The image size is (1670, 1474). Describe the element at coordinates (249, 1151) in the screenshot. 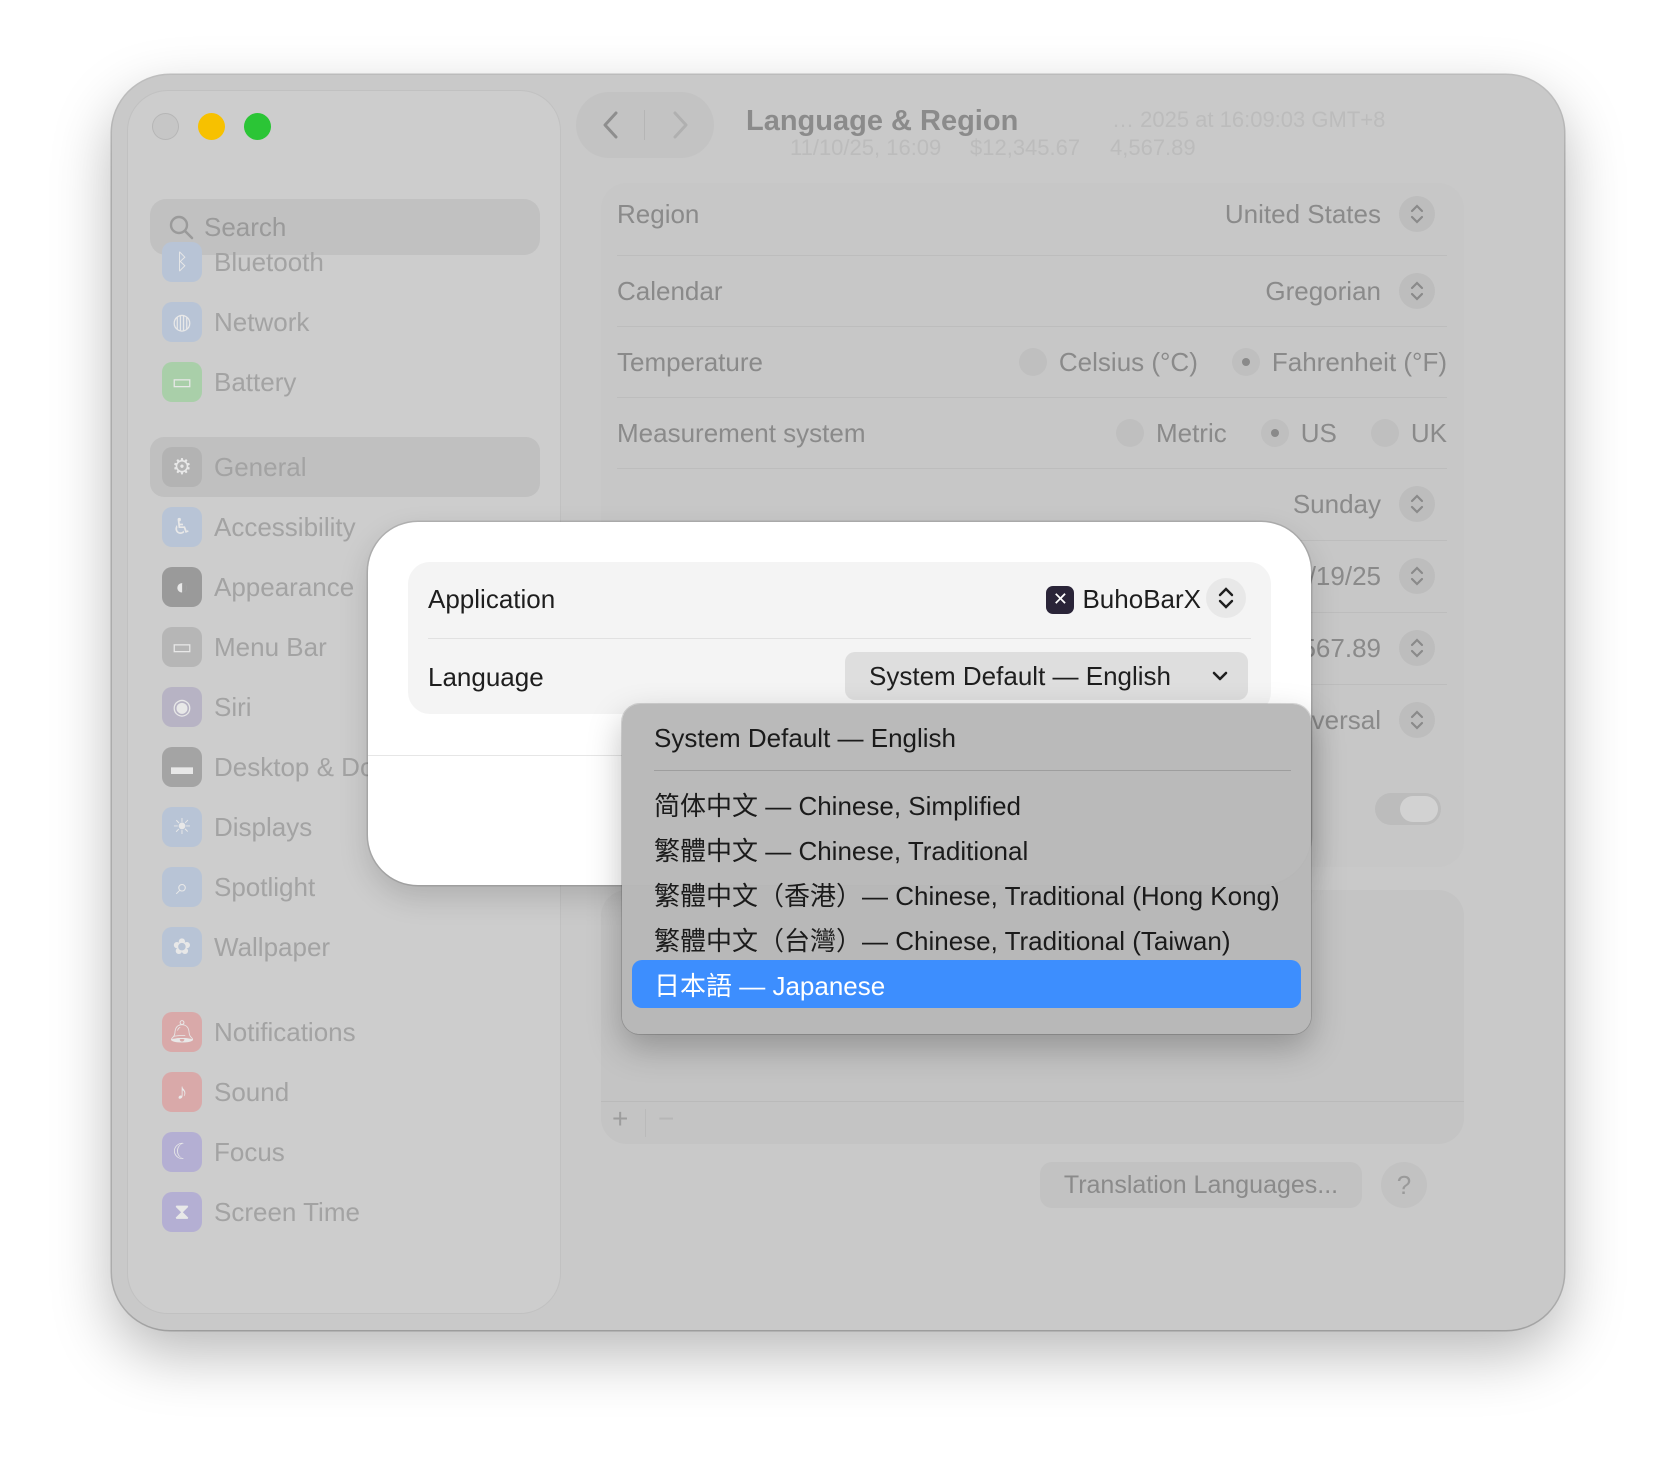

I see `sidebar-item-label: Focus` at that location.